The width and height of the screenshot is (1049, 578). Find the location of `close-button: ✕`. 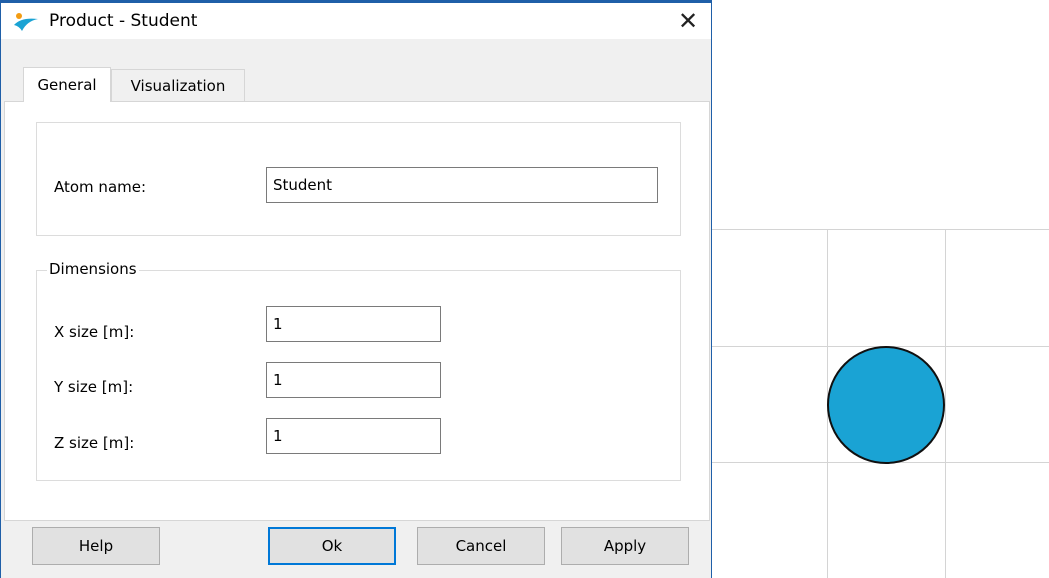

close-button: ✕ is located at coordinates (688, 21).